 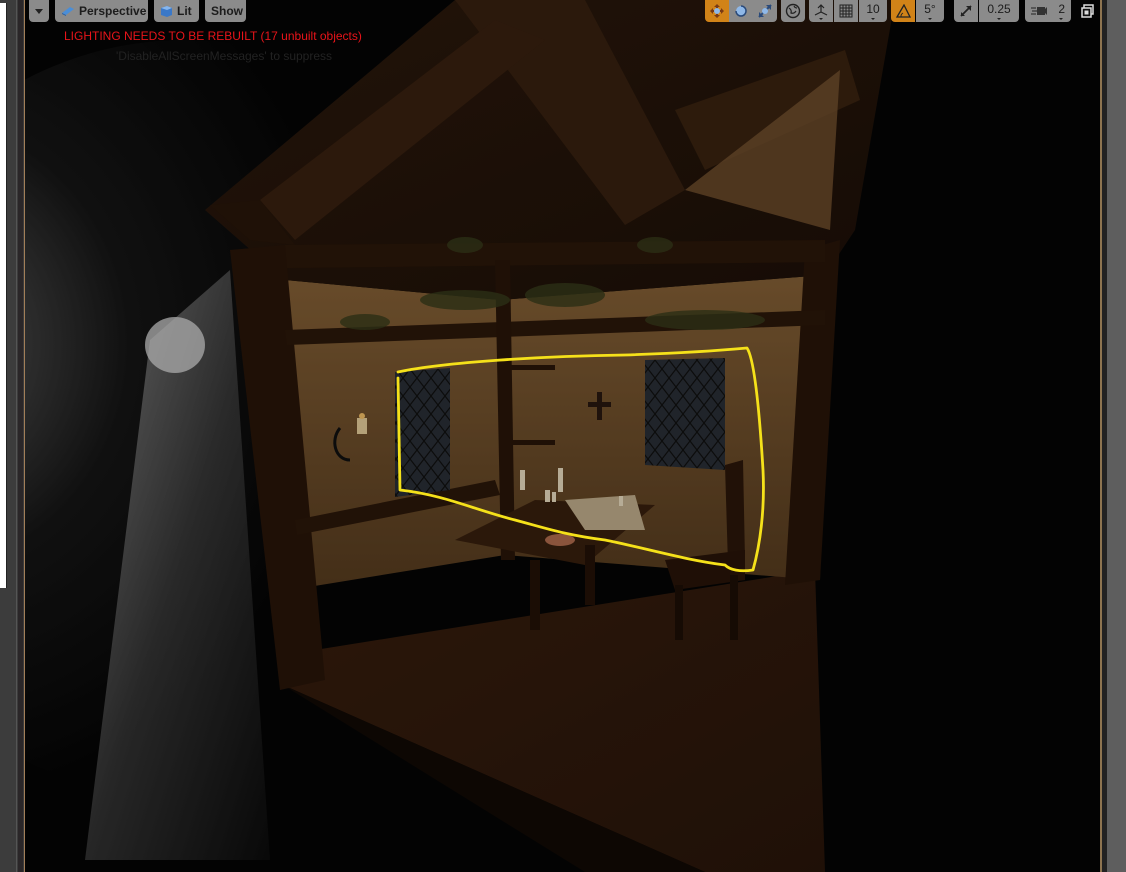 I want to click on perspective-label: Perspective, so click(x=113, y=11).